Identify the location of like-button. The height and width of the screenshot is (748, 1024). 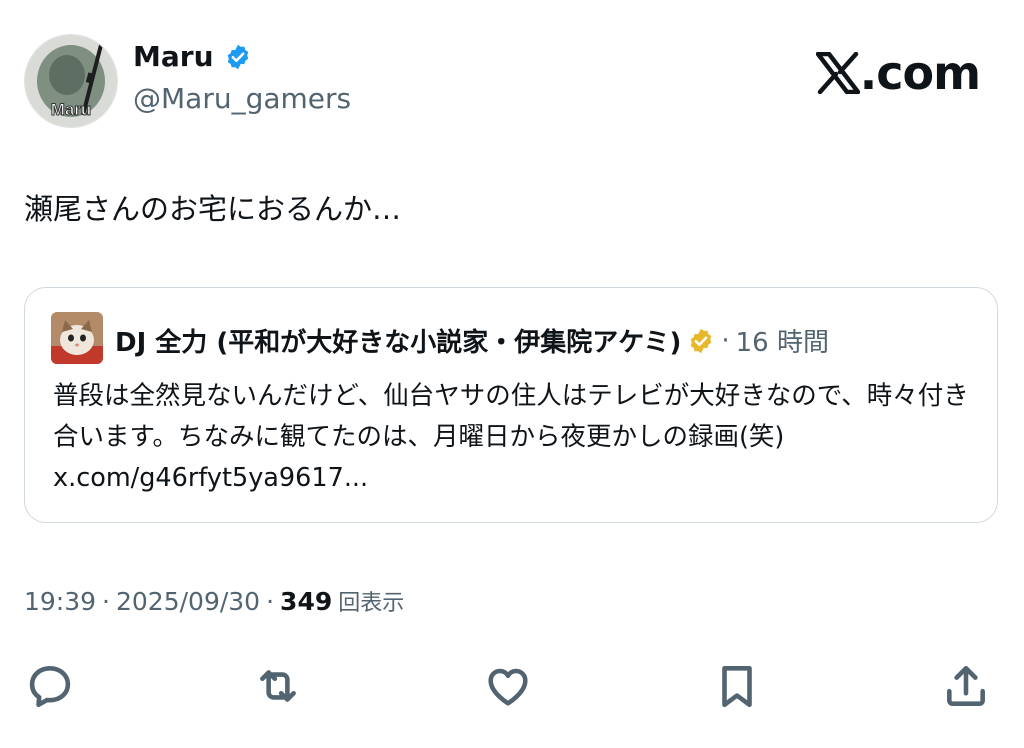
(508, 686).